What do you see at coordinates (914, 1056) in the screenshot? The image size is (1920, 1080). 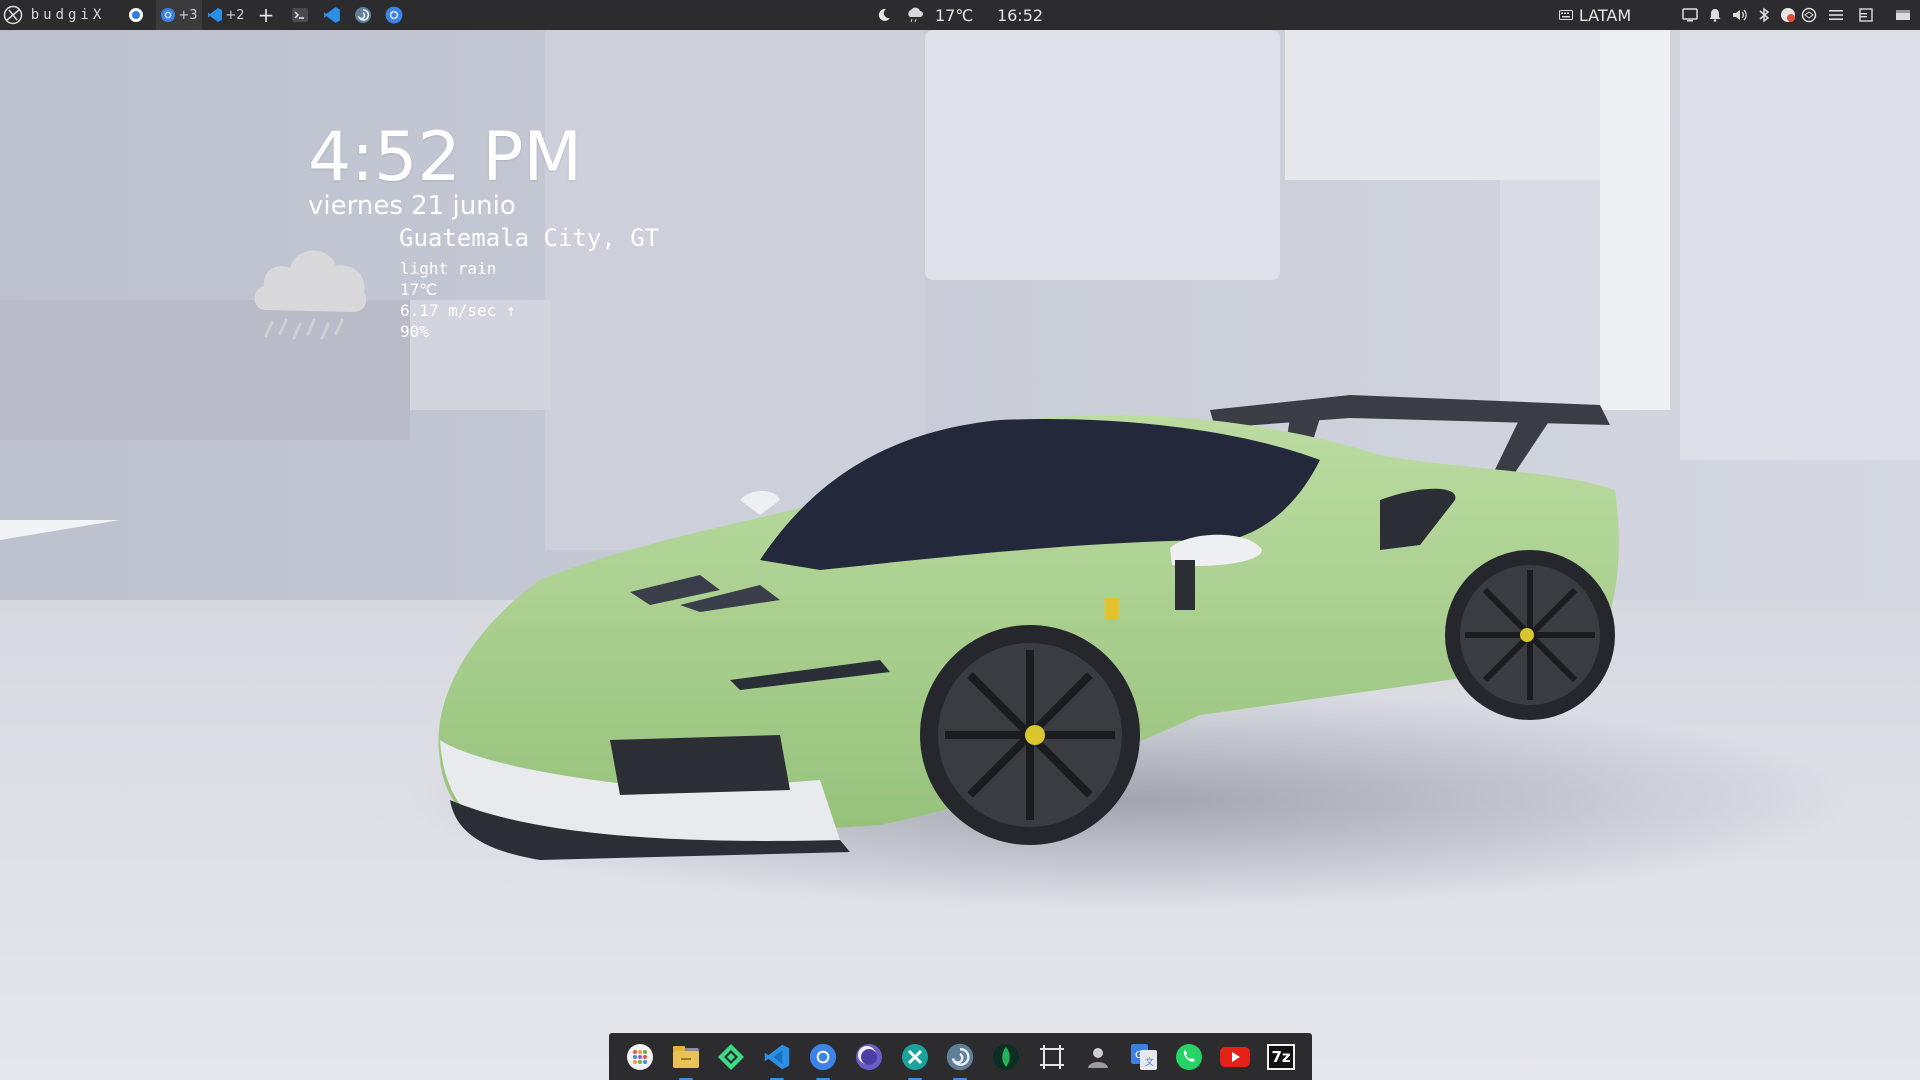 I see `app-x-icon` at bounding box center [914, 1056].